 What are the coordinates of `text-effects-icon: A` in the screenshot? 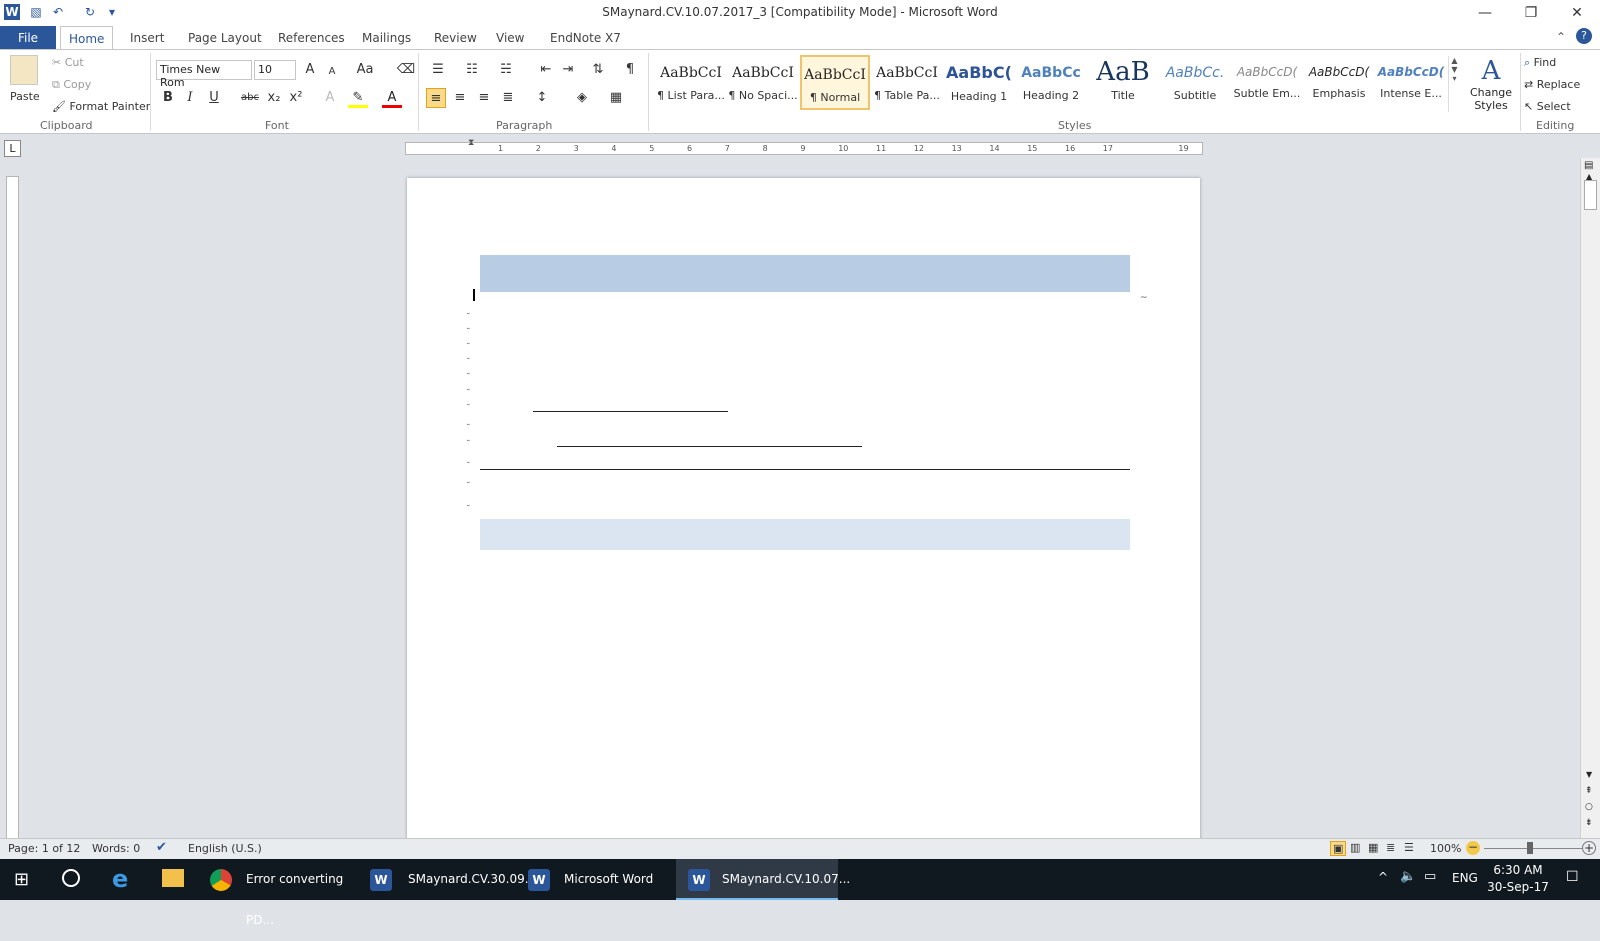 It's located at (330, 98).